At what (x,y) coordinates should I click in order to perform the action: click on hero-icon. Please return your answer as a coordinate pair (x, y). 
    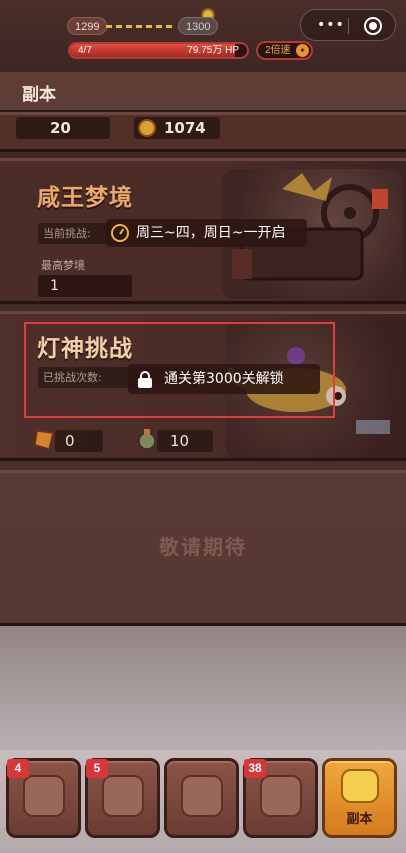
    Looking at the image, I should click on (44, 796).